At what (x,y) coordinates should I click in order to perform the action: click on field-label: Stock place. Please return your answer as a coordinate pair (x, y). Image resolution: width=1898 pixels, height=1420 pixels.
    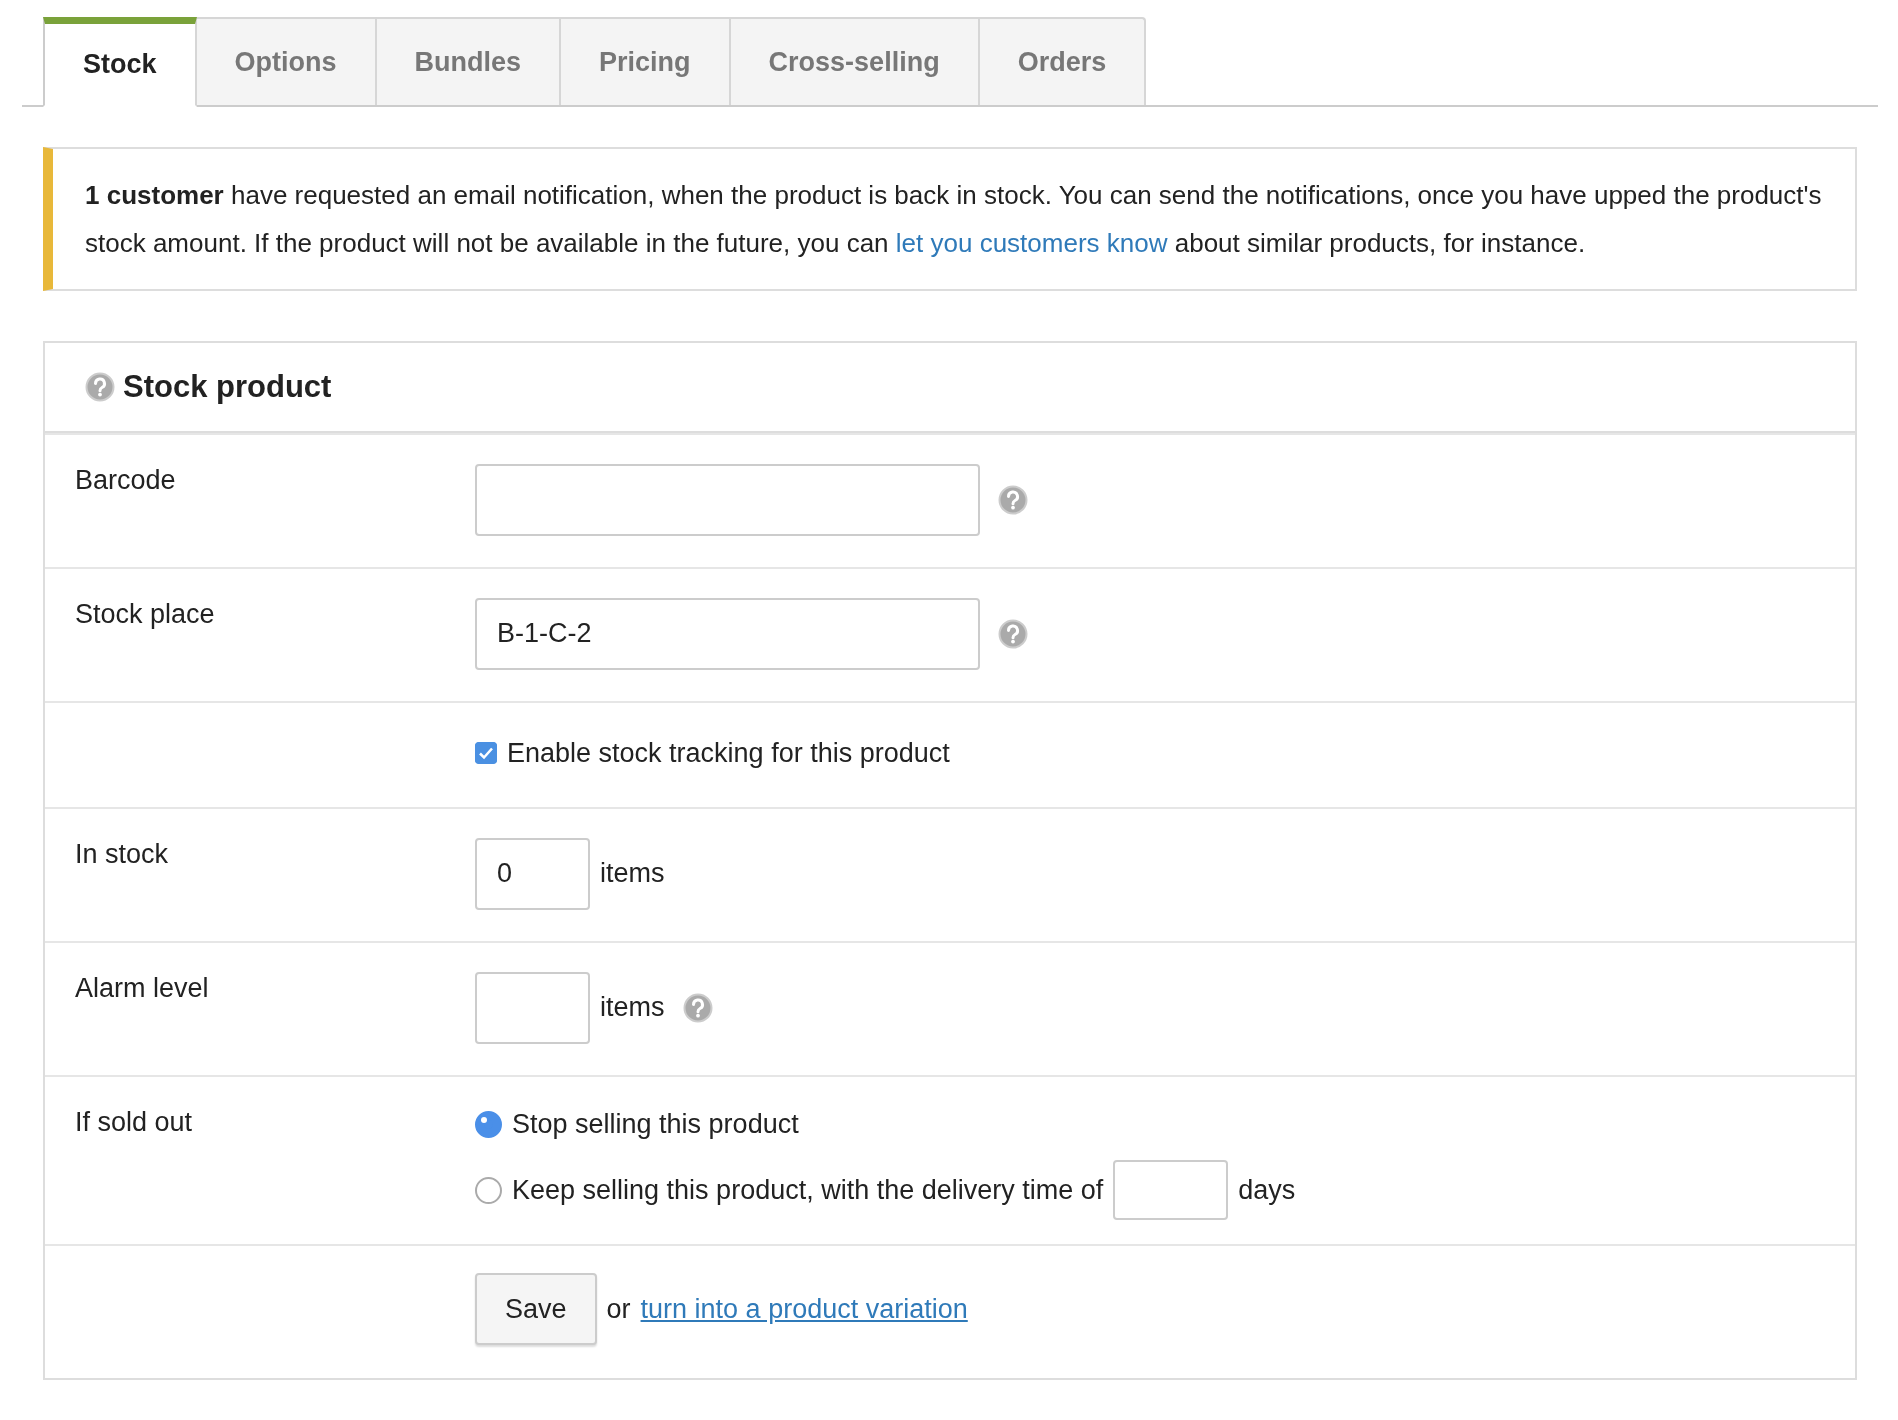
    Looking at the image, I should click on (145, 615).